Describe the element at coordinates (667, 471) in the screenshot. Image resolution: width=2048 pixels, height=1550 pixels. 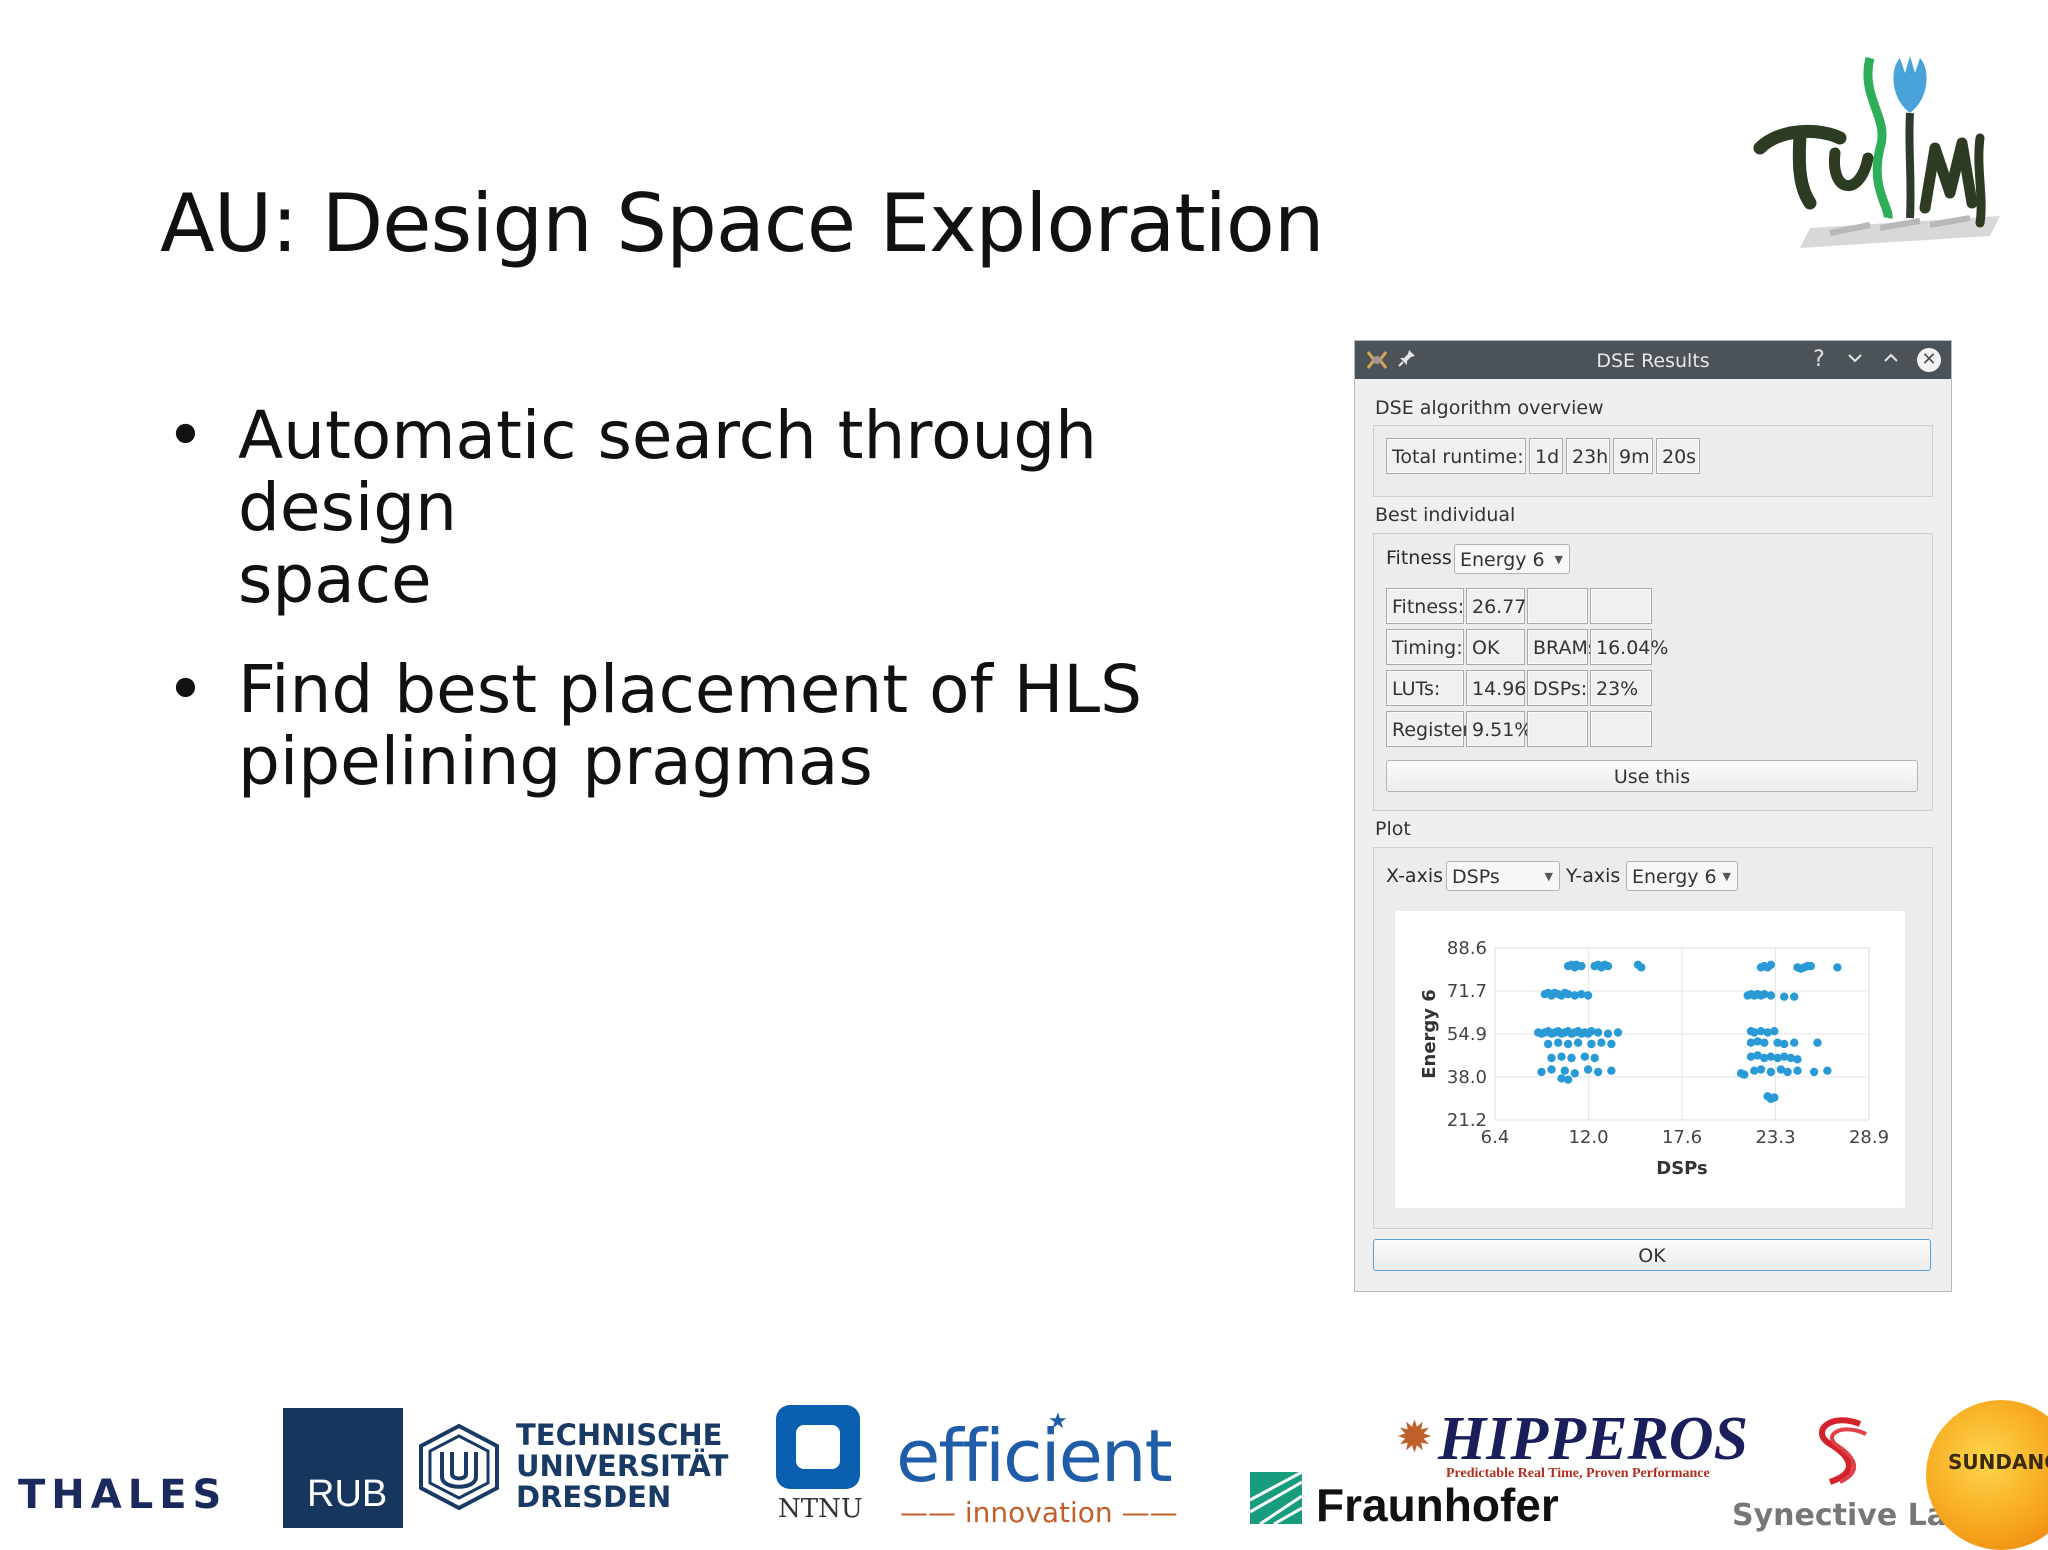
I see `bullet-text-line: Automatic search through design` at that location.